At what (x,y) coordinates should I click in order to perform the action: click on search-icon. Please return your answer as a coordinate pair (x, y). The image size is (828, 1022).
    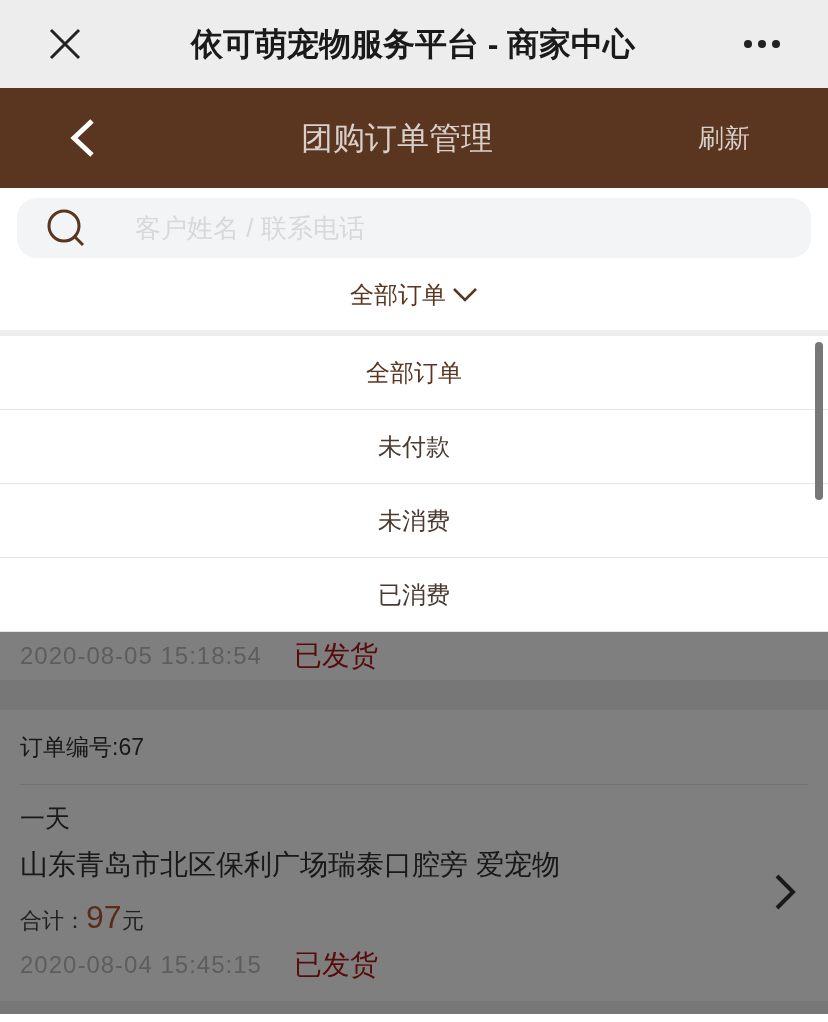
    Looking at the image, I should click on (66, 228).